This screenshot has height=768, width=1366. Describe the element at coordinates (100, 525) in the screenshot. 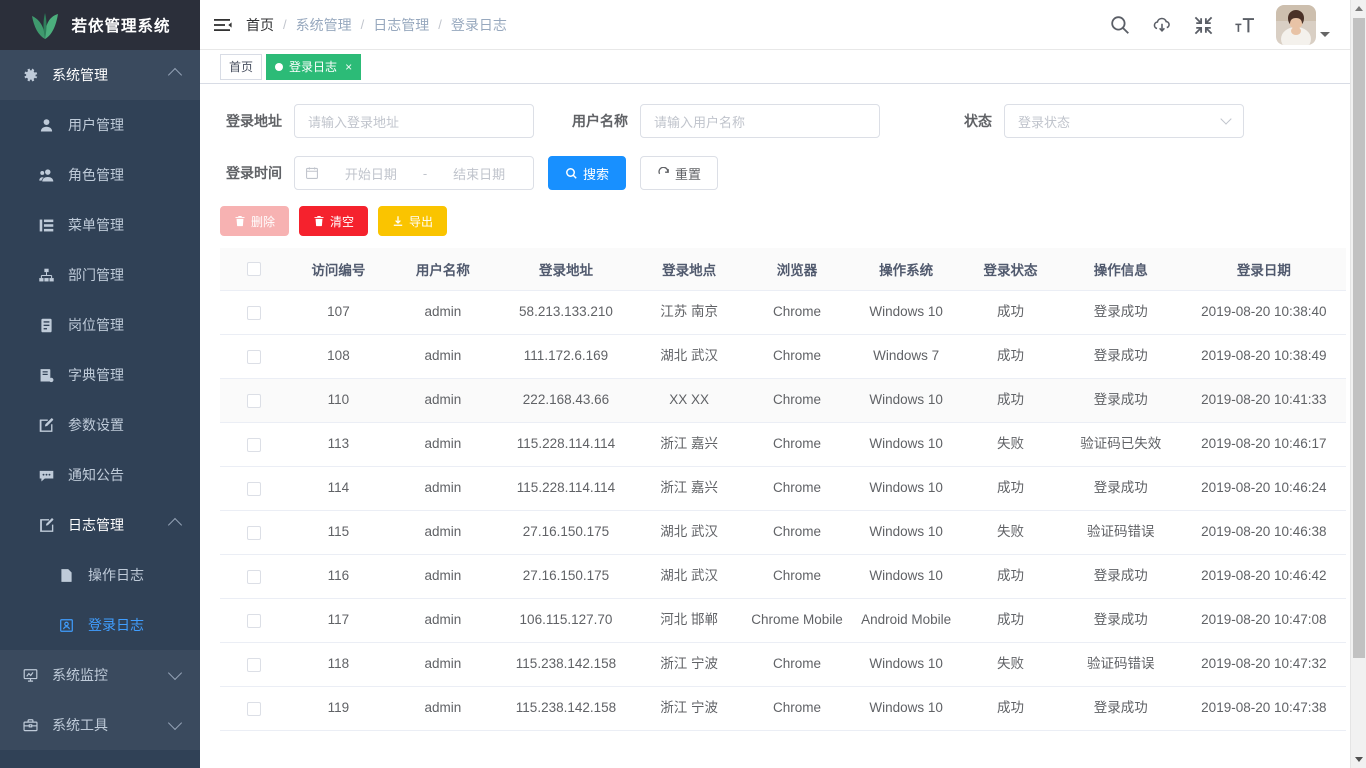

I see `sidebar-group-log-management: 日志管理` at that location.